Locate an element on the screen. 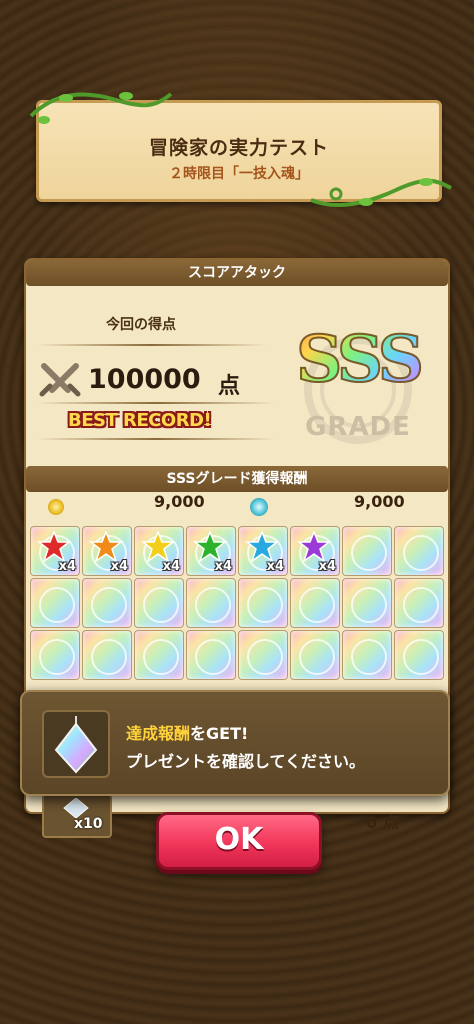  reward-amount-orb: 9,000 is located at coordinates (379, 501).